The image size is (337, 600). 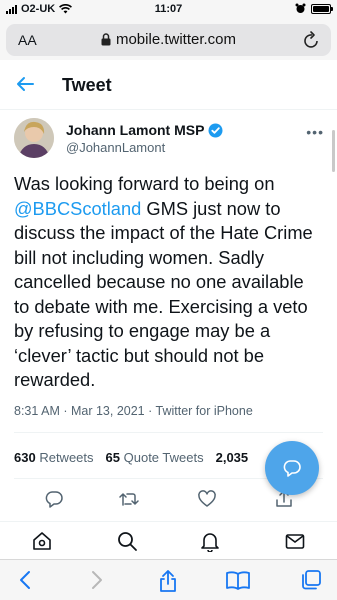 What do you see at coordinates (315, 132) in the screenshot?
I see `more-options-icon: •••` at bounding box center [315, 132].